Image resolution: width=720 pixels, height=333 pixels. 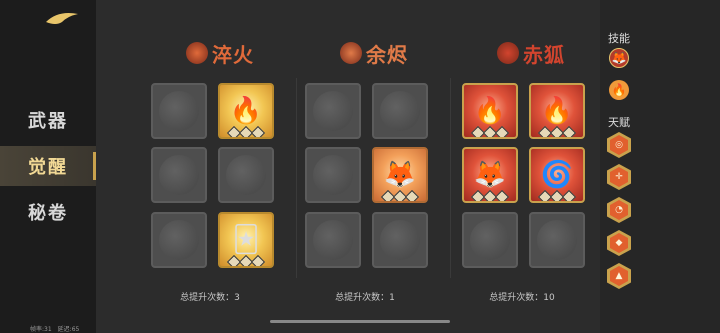 What do you see at coordinates (619, 145) in the screenshot?
I see `talent-glyph: ◎` at bounding box center [619, 145].